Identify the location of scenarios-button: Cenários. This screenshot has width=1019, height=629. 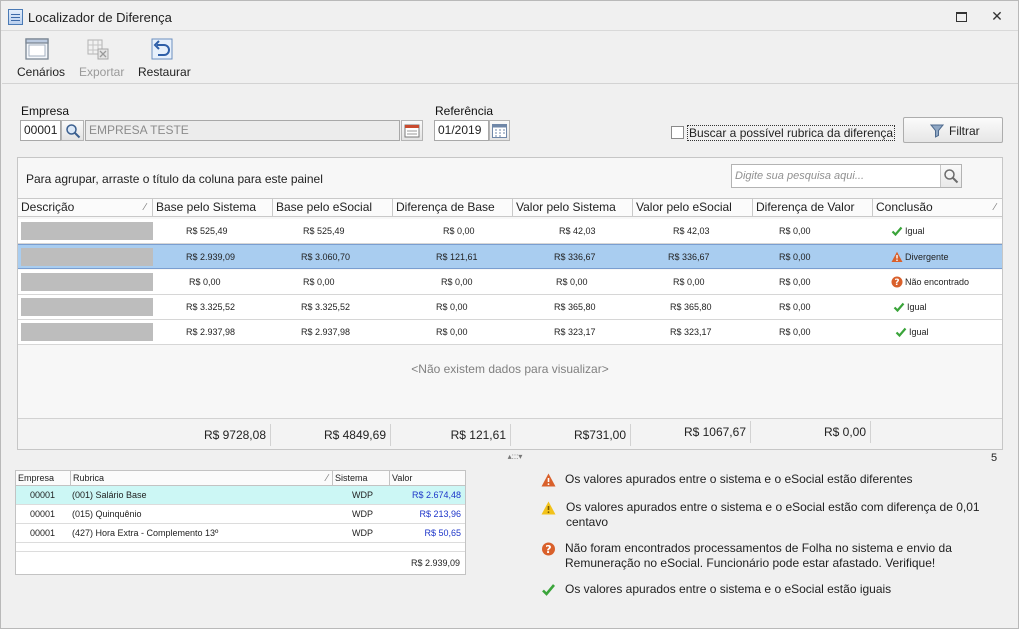
(38, 58).